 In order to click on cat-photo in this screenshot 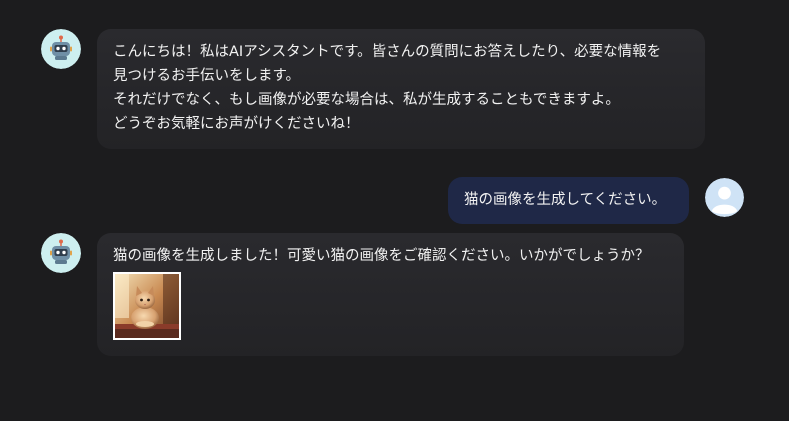, I will do `click(147, 306)`.